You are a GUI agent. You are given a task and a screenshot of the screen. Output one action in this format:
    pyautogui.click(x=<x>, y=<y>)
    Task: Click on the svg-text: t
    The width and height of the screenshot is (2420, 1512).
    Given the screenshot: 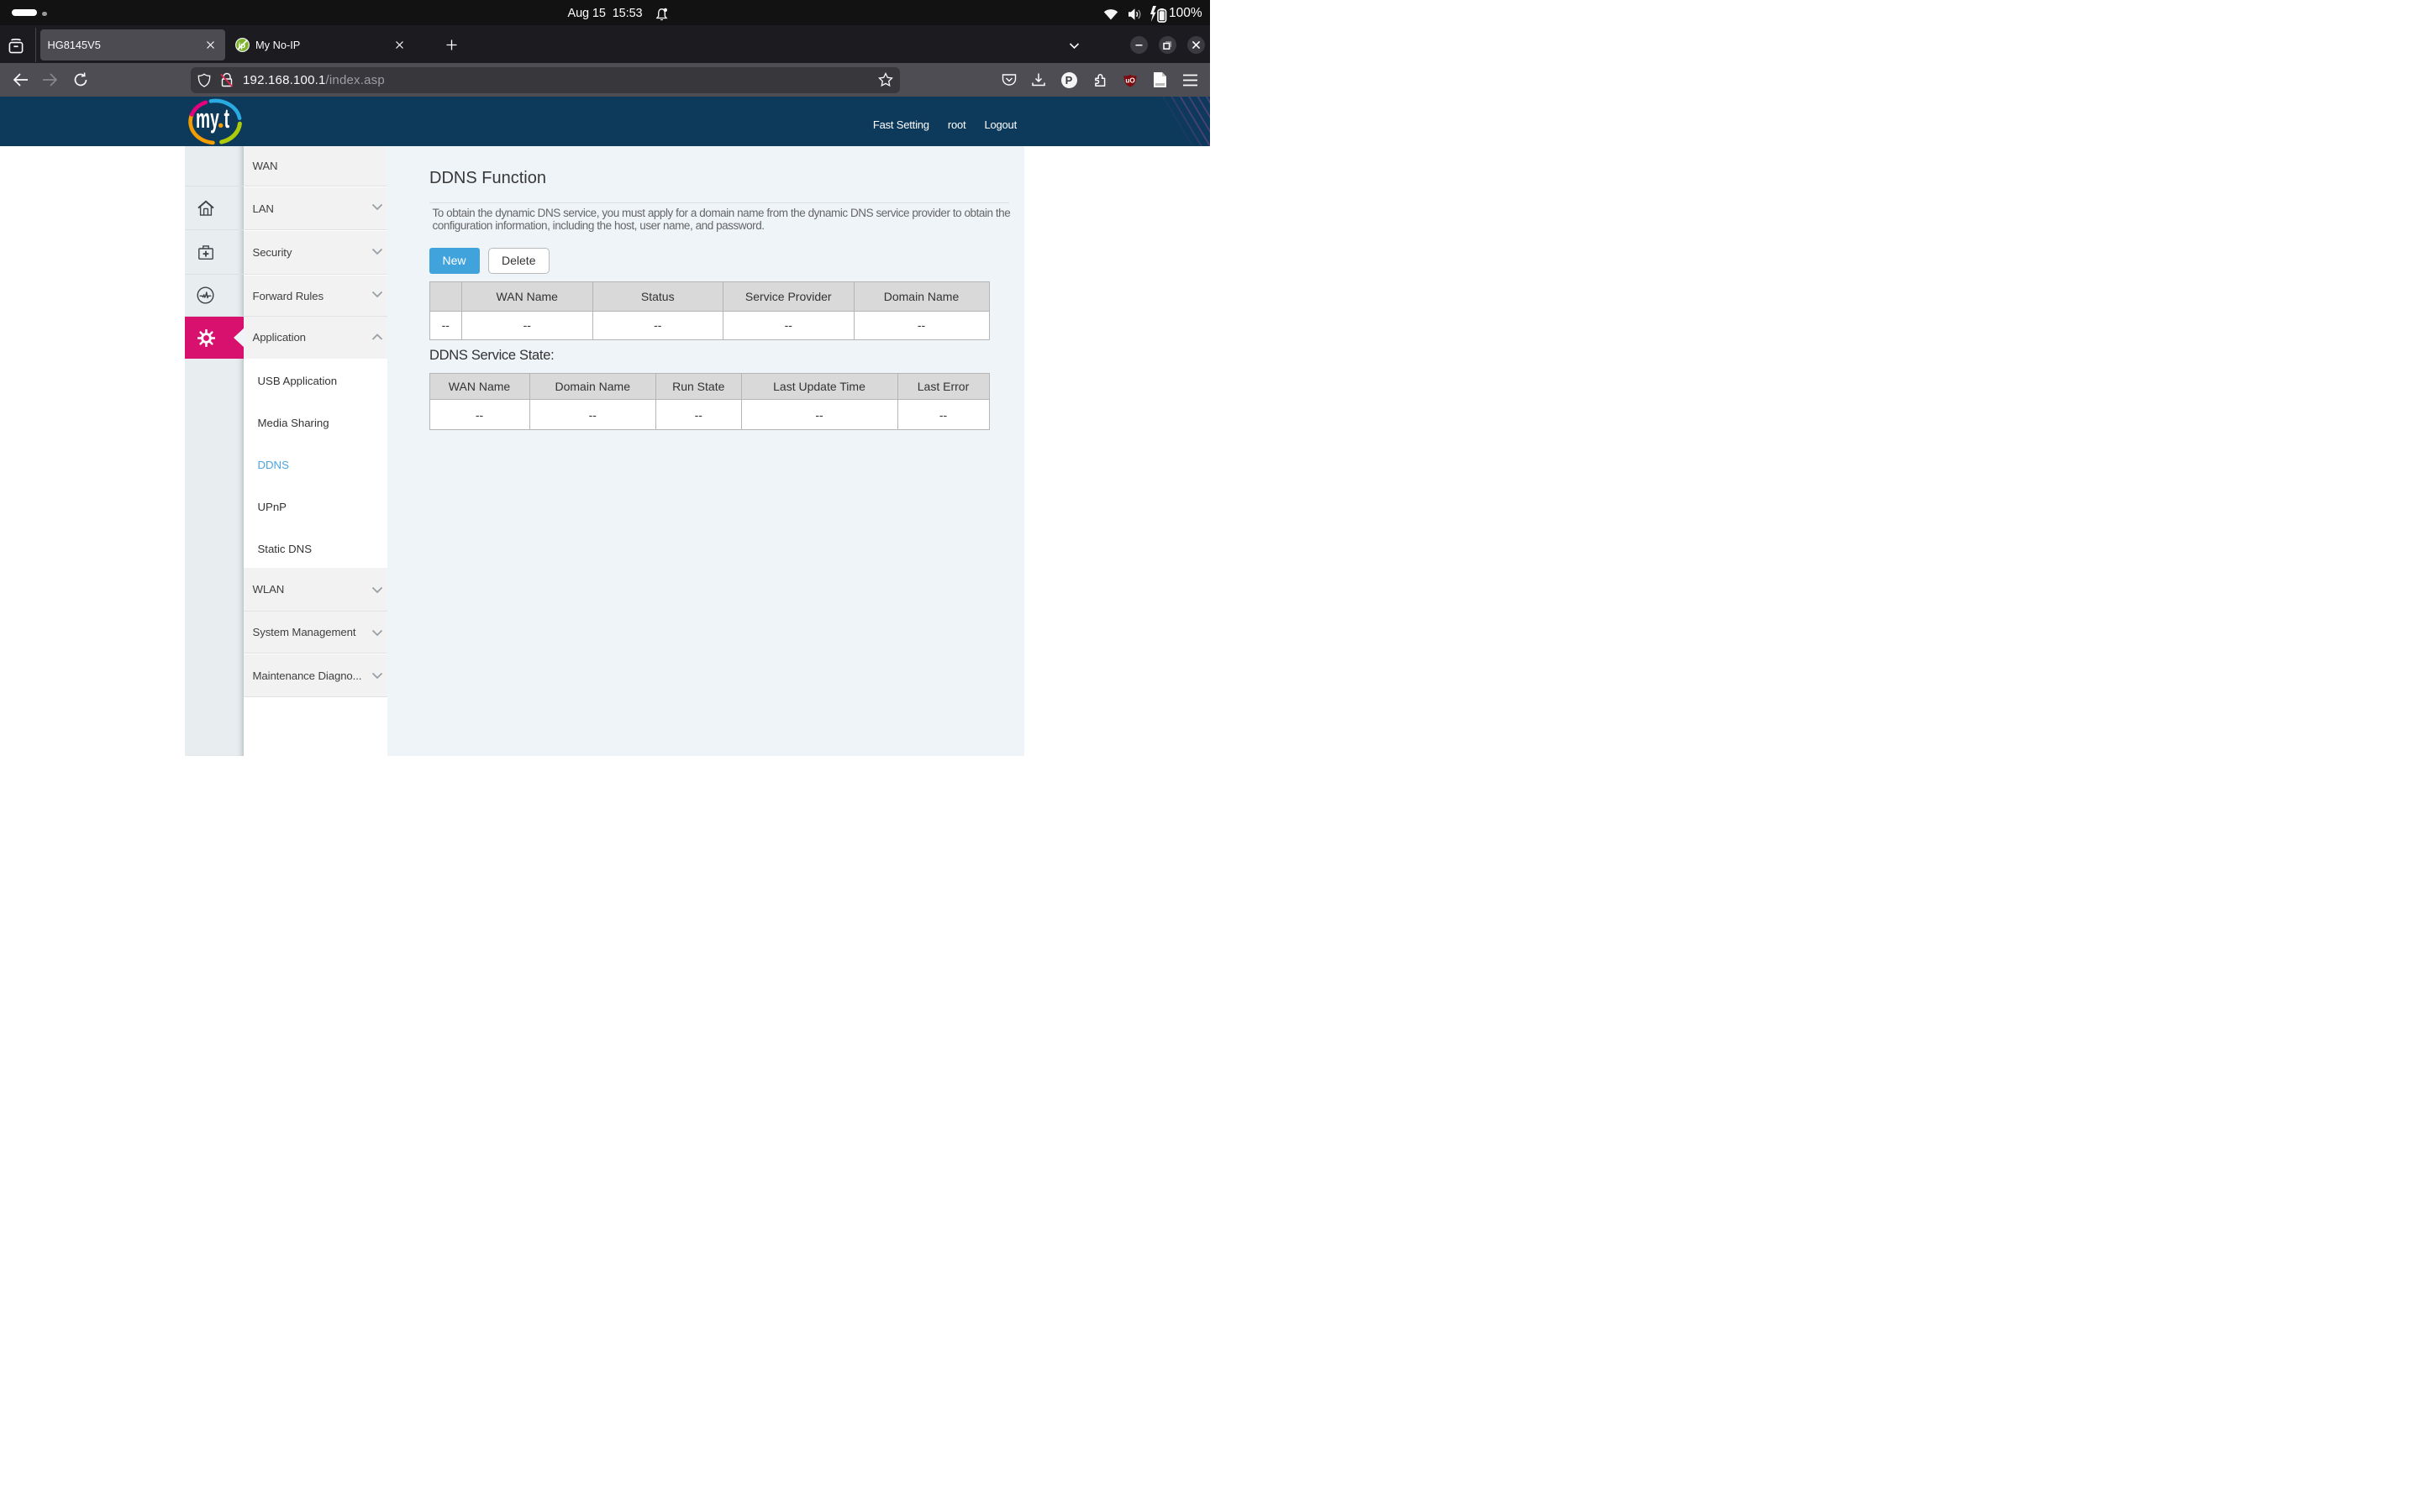 What is the action you would take?
    pyautogui.click(x=227, y=118)
    